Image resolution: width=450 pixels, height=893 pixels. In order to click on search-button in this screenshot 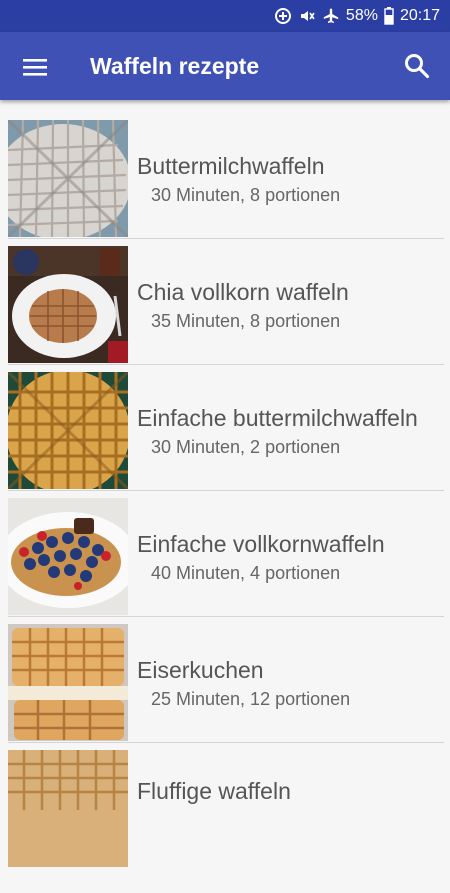, I will do `click(417, 66)`.